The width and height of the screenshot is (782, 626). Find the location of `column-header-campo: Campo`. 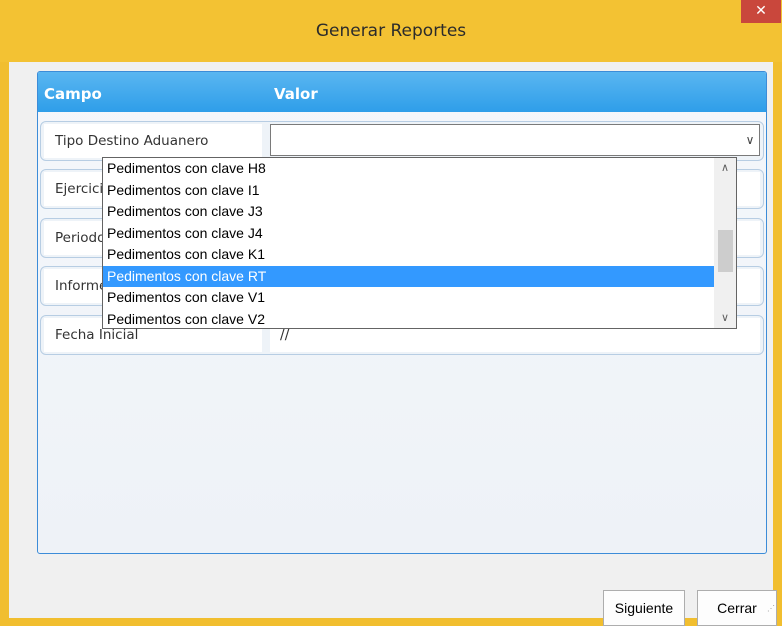

column-header-campo: Campo is located at coordinates (73, 94).